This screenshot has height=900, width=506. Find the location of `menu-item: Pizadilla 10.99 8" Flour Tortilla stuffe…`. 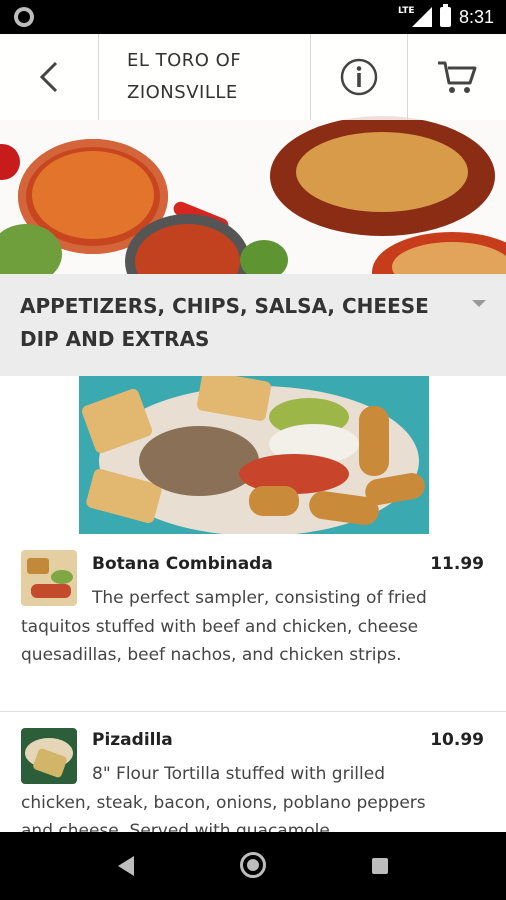

menu-item: Pizadilla 10.99 8" Flour Tortilla stuffe… is located at coordinates (253, 772).